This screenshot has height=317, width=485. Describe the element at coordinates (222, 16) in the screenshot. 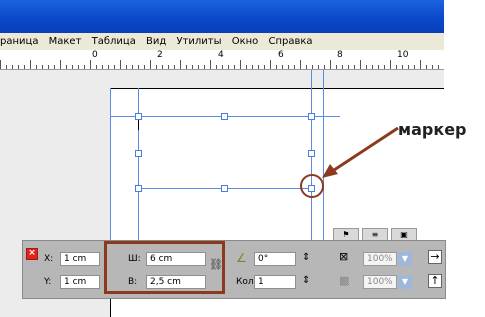

I see `title-bar` at that location.